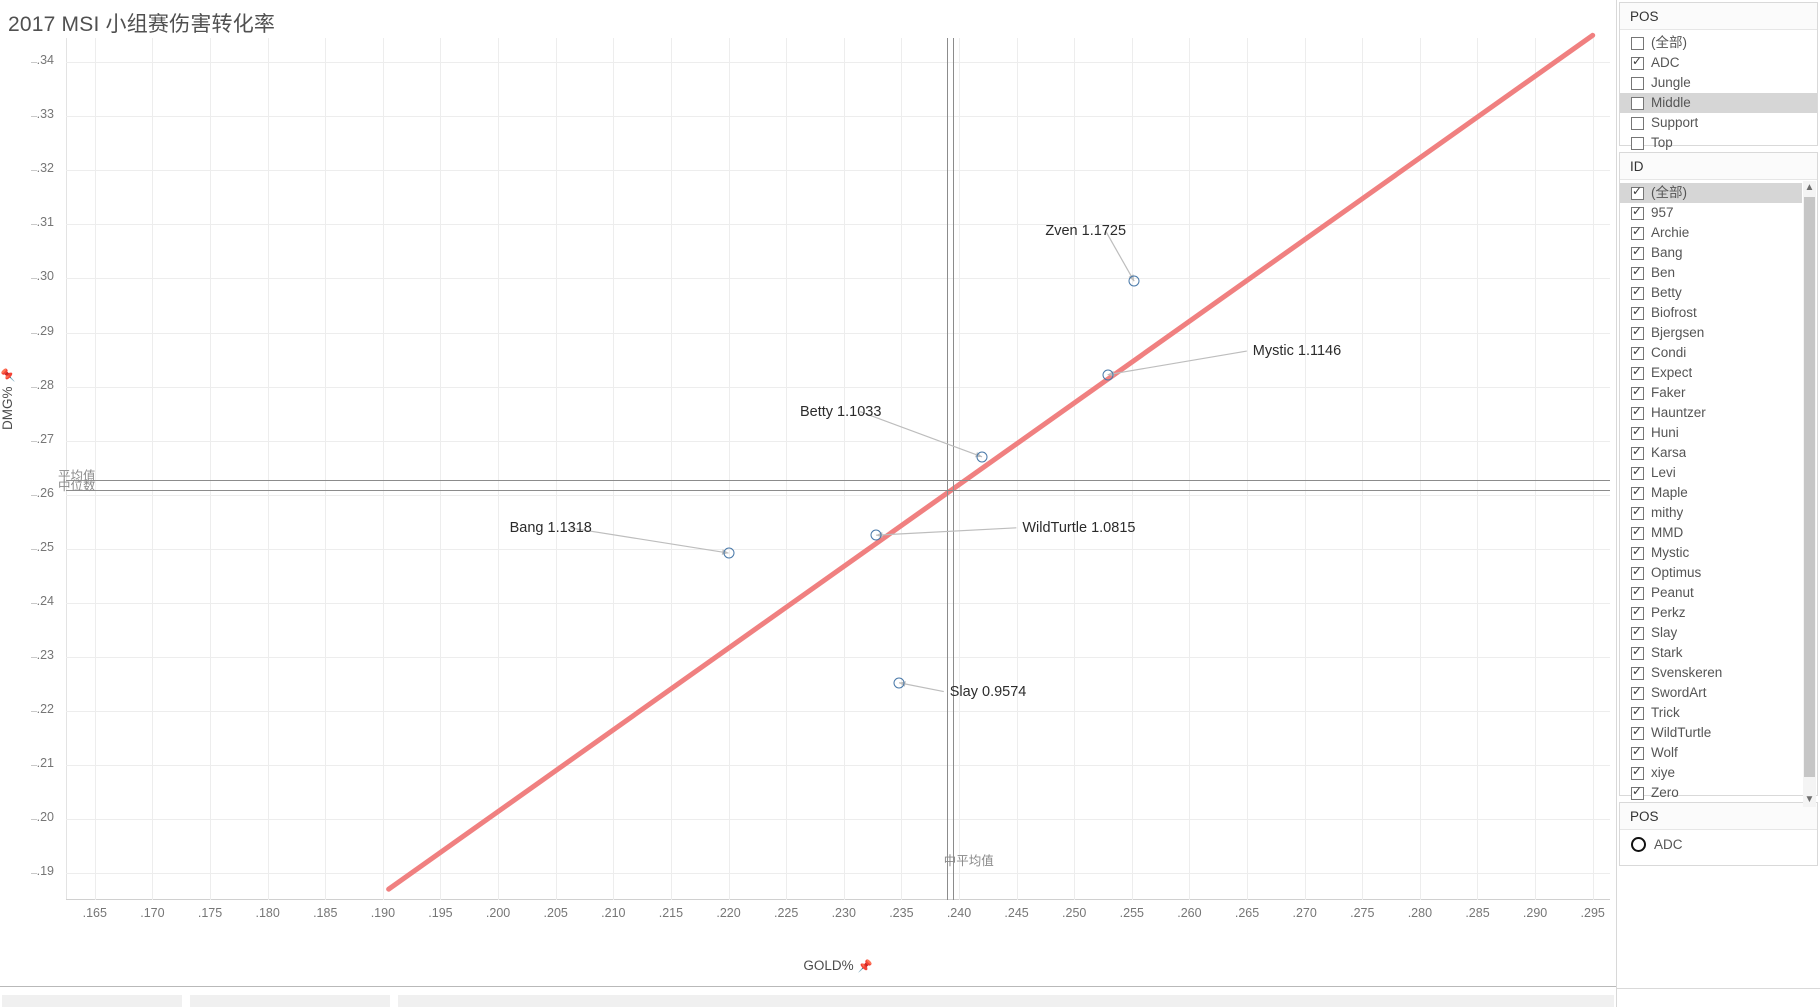 This screenshot has height=1007, width=1820. What do you see at coordinates (1711, 293) in the screenshot?
I see `id-filter-item: Betty` at bounding box center [1711, 293].